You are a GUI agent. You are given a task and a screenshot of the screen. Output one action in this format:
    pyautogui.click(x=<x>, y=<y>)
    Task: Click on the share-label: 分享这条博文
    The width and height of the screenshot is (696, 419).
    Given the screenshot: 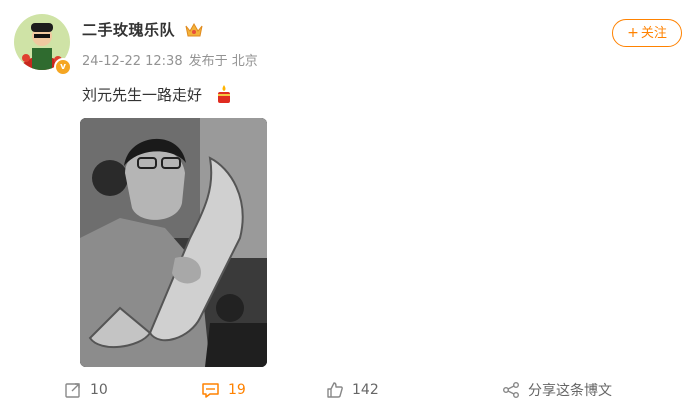 What is the action you would take?
    pyautogui.click(x=570, y=391)
    